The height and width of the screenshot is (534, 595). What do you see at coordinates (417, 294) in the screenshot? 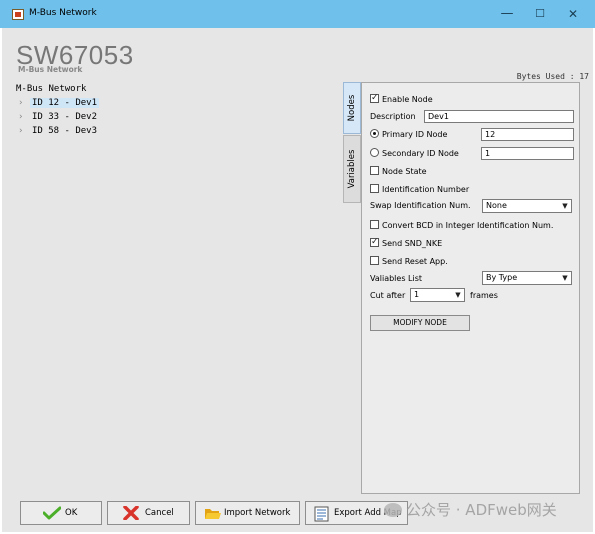
I see `cut-after-value: 1` at bounding box center [417, 294].